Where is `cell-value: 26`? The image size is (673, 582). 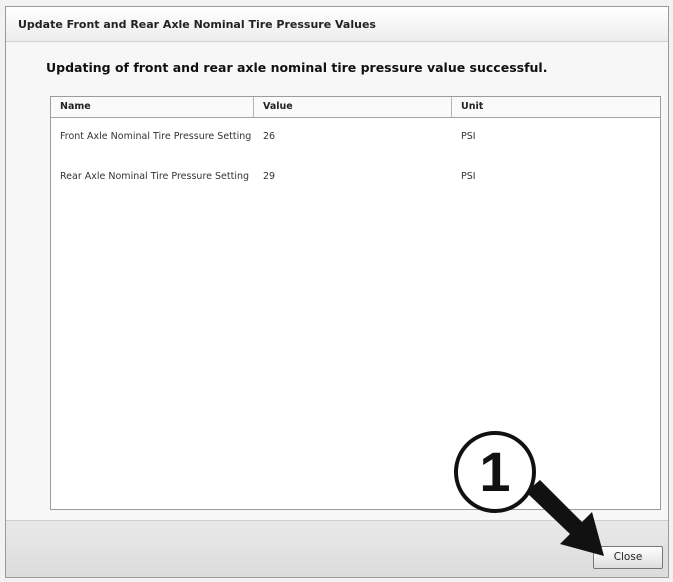
cell-value: 26 is located at coordinates (269, 136).